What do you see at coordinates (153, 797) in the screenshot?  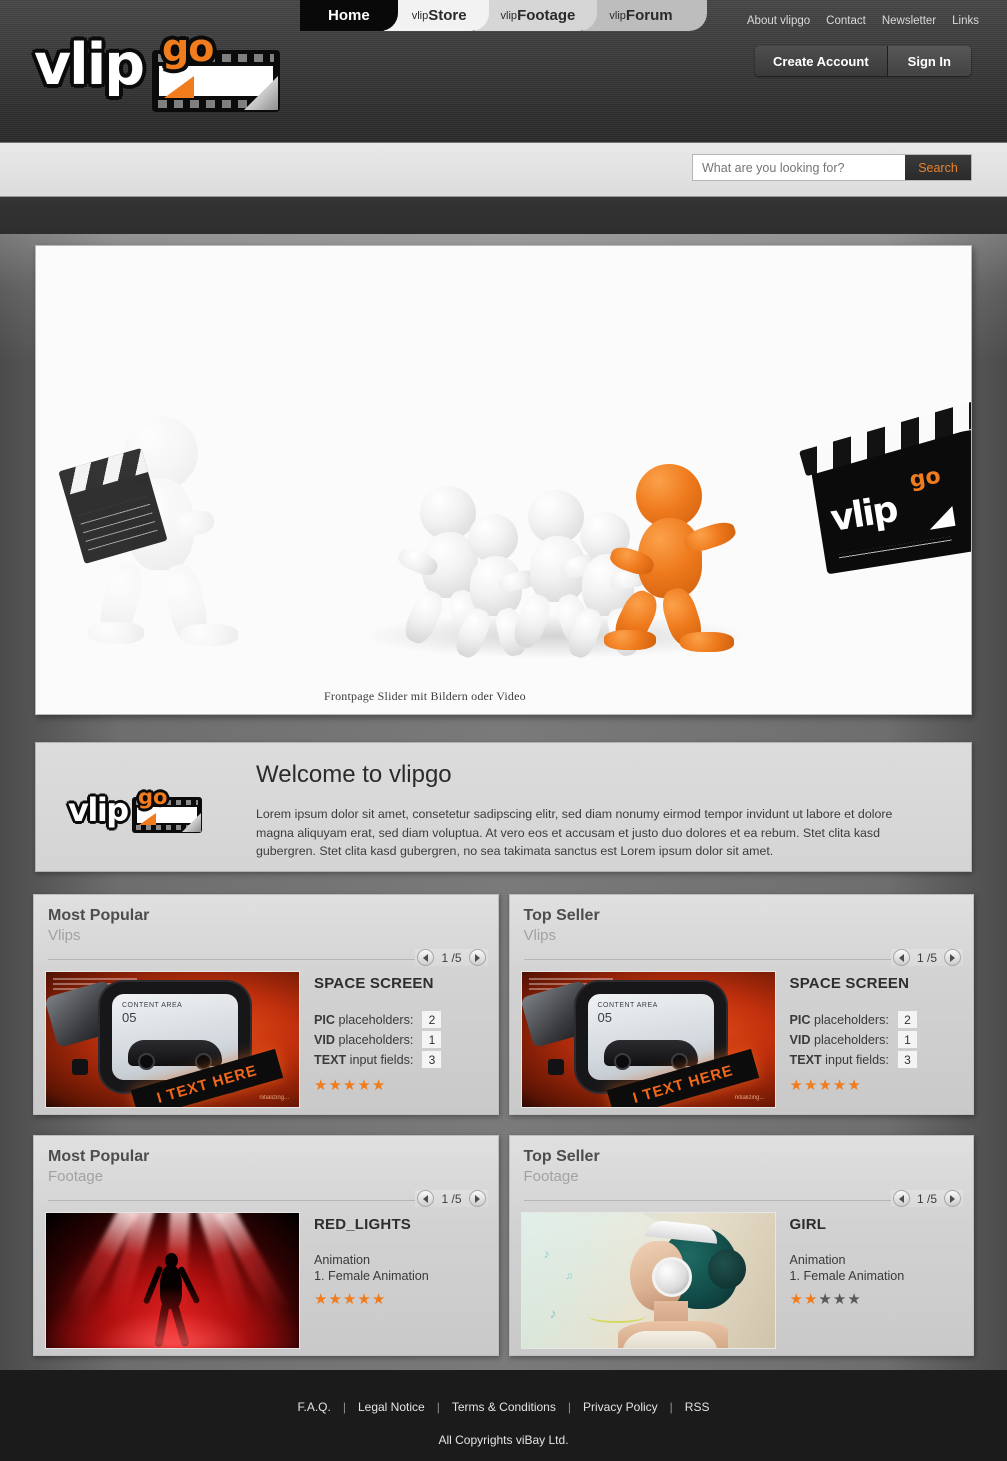 I see `welcome-logo-go-text: go` at bounding box center [153, 797].